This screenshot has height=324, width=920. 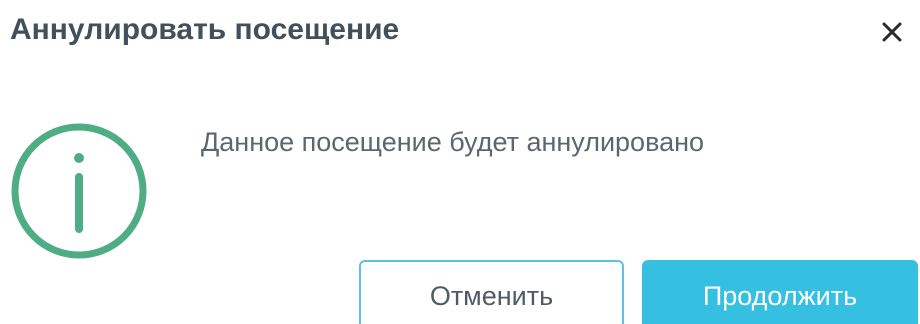 What do you see at coordinates (453, 142) in the screenshot?
I see `dialog-message: Данное посещение будет аннулировано` at bounding box center [453, 142].